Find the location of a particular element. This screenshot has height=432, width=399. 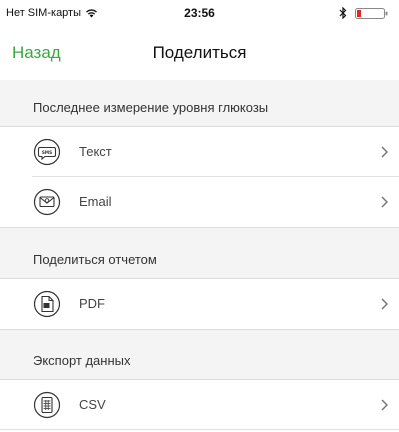

export-csv-label: CSV is located at coordinates (92, 404).